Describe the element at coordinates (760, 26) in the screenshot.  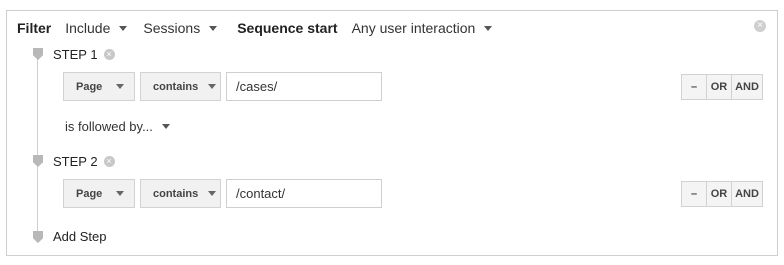
I see `clear-filter-icon: ×` at that location.